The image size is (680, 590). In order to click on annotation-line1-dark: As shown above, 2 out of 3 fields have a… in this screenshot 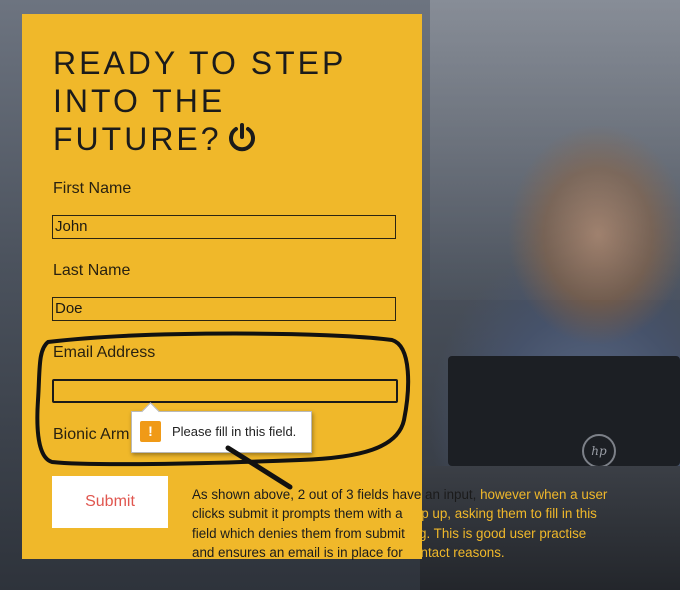, I will do `click(334, 494)`.